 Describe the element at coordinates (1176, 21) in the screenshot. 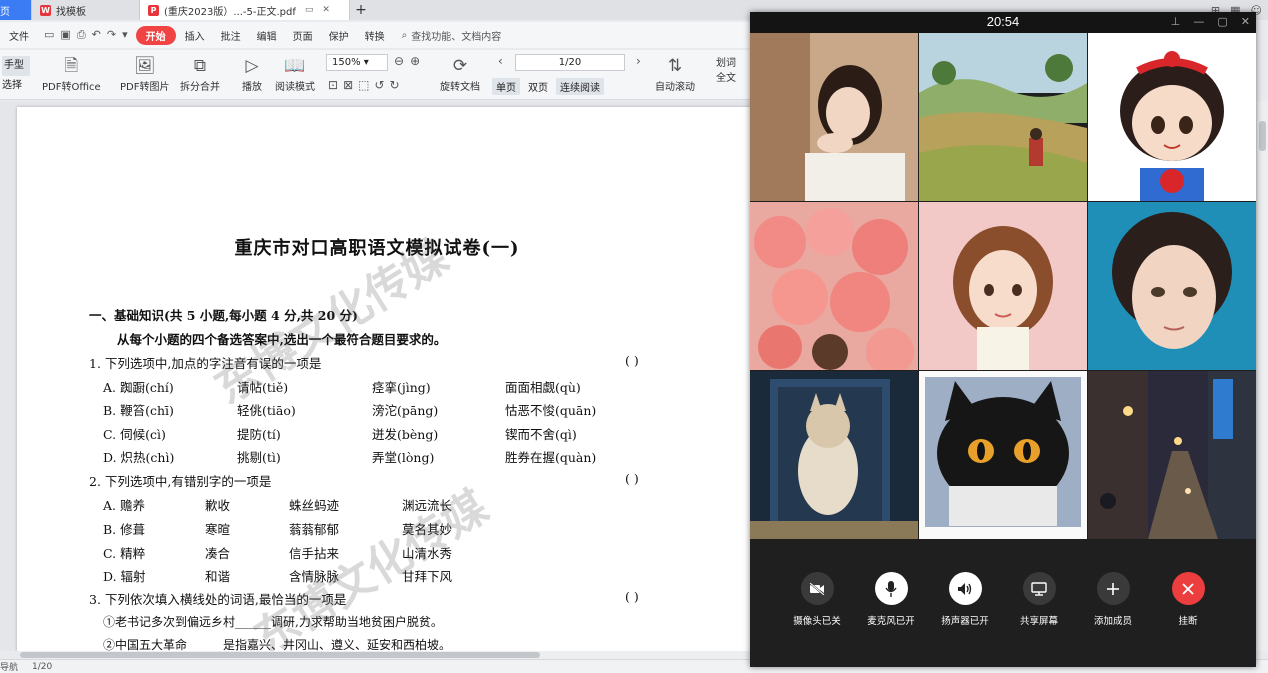

I see `pin-icon: ⊥` at that location.